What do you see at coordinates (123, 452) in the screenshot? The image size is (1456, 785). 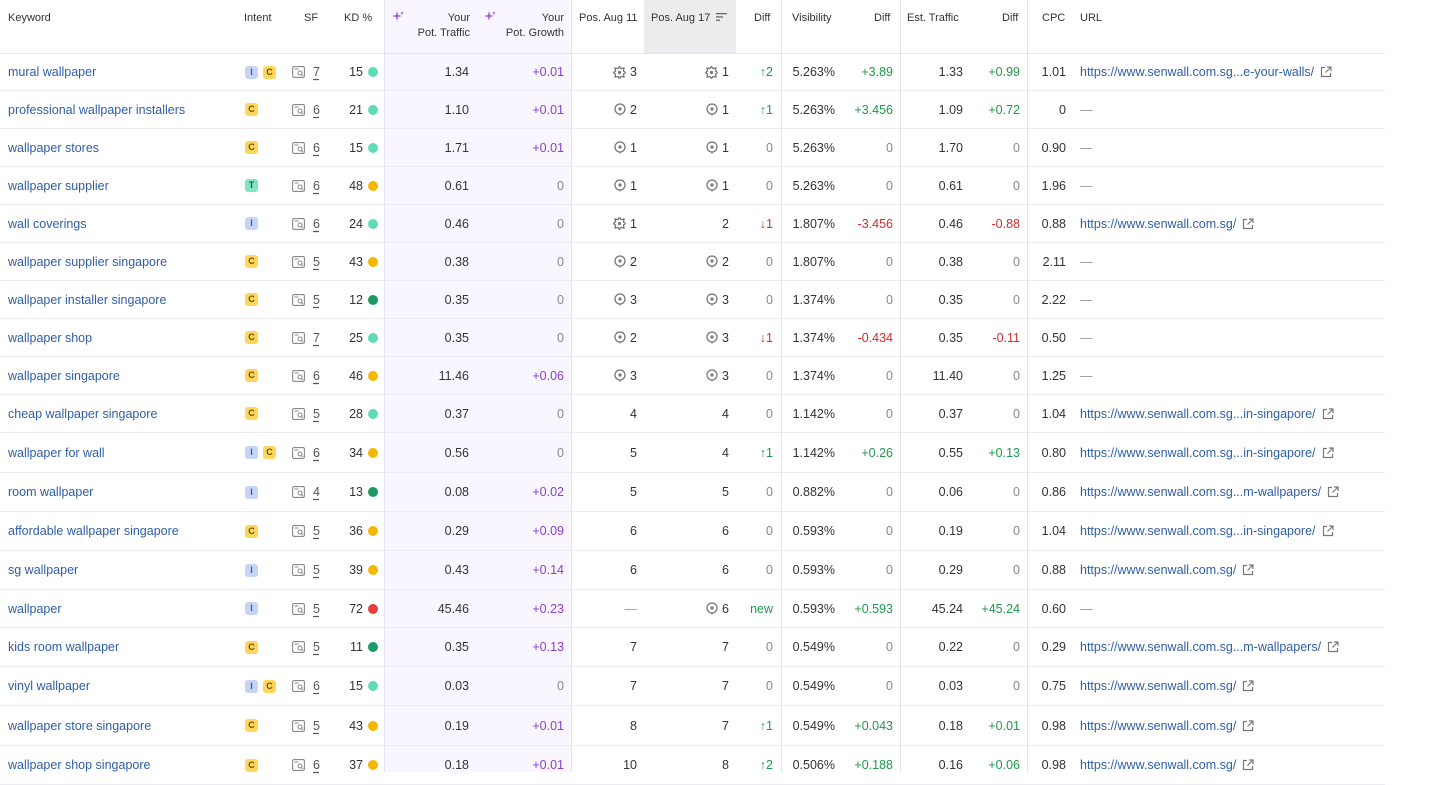 I see `keyword-link: wallpaper for wall` at bounding box center [123, 452].